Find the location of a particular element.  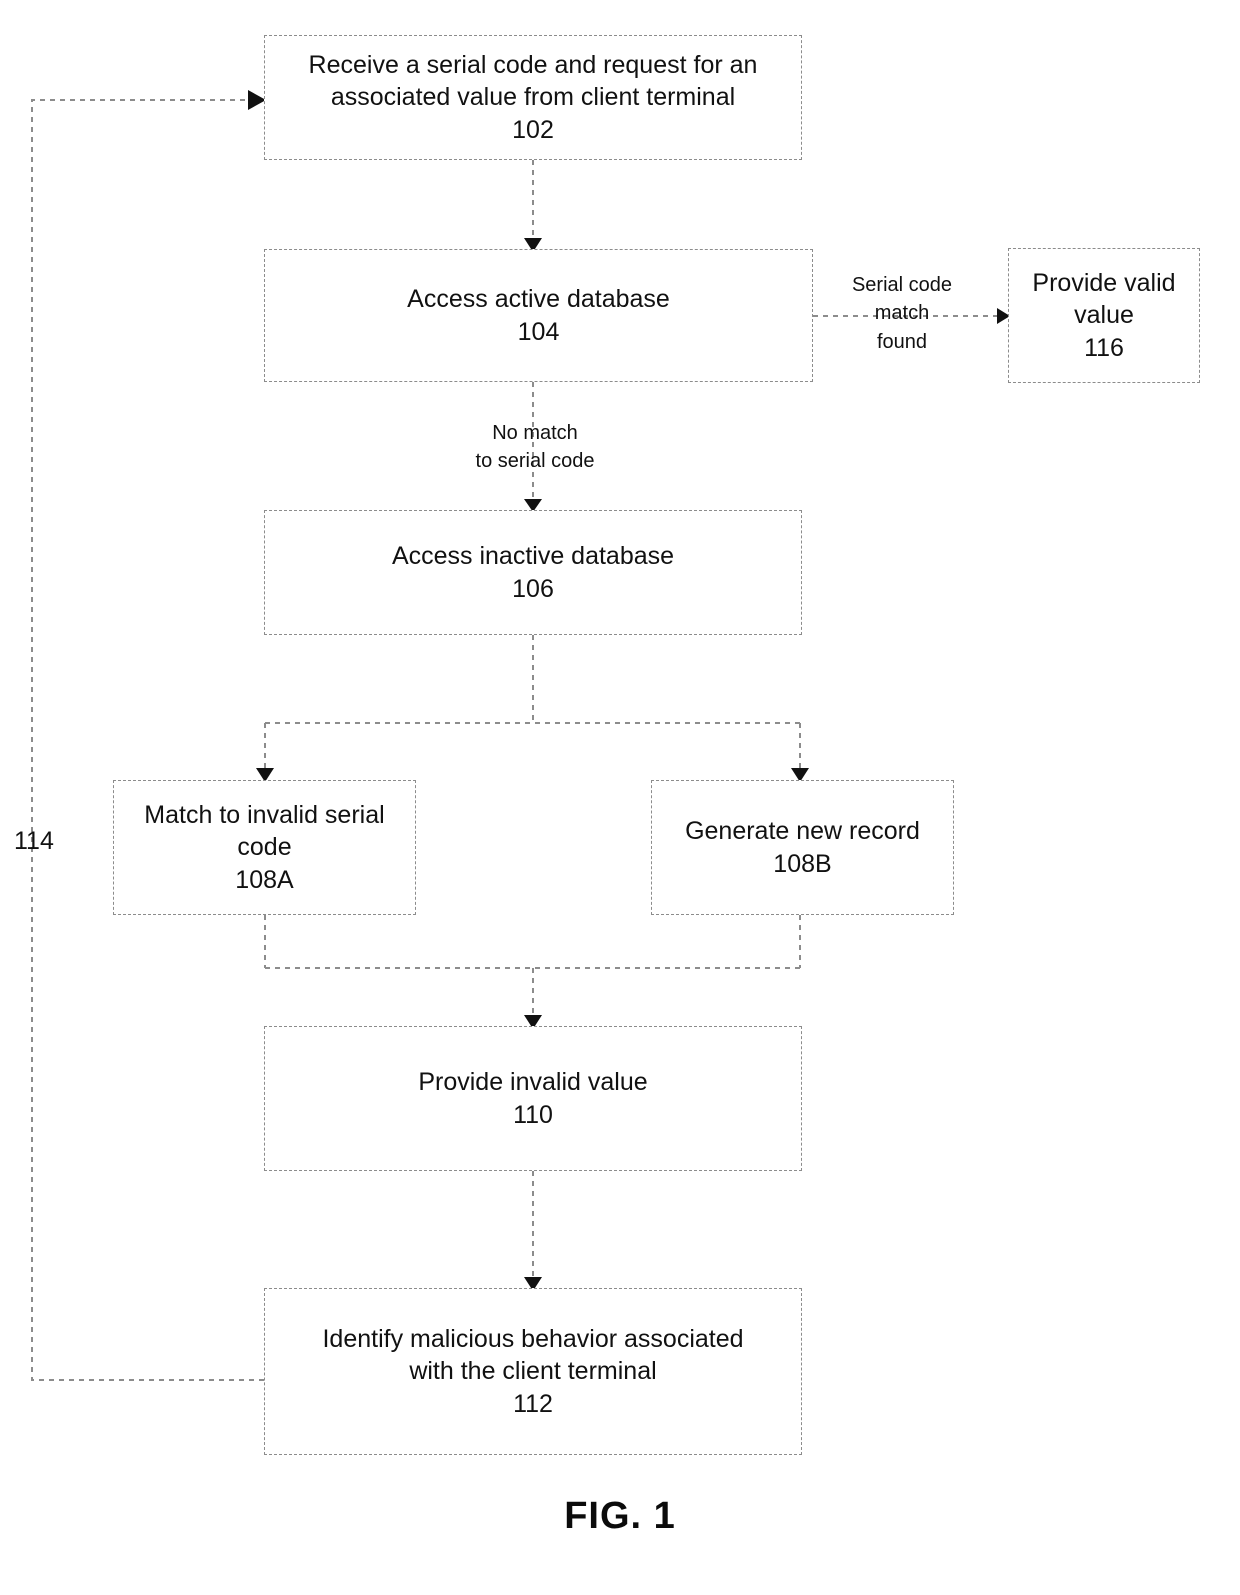

process-box-106-number: 106 is located at coordinates (533, 588).